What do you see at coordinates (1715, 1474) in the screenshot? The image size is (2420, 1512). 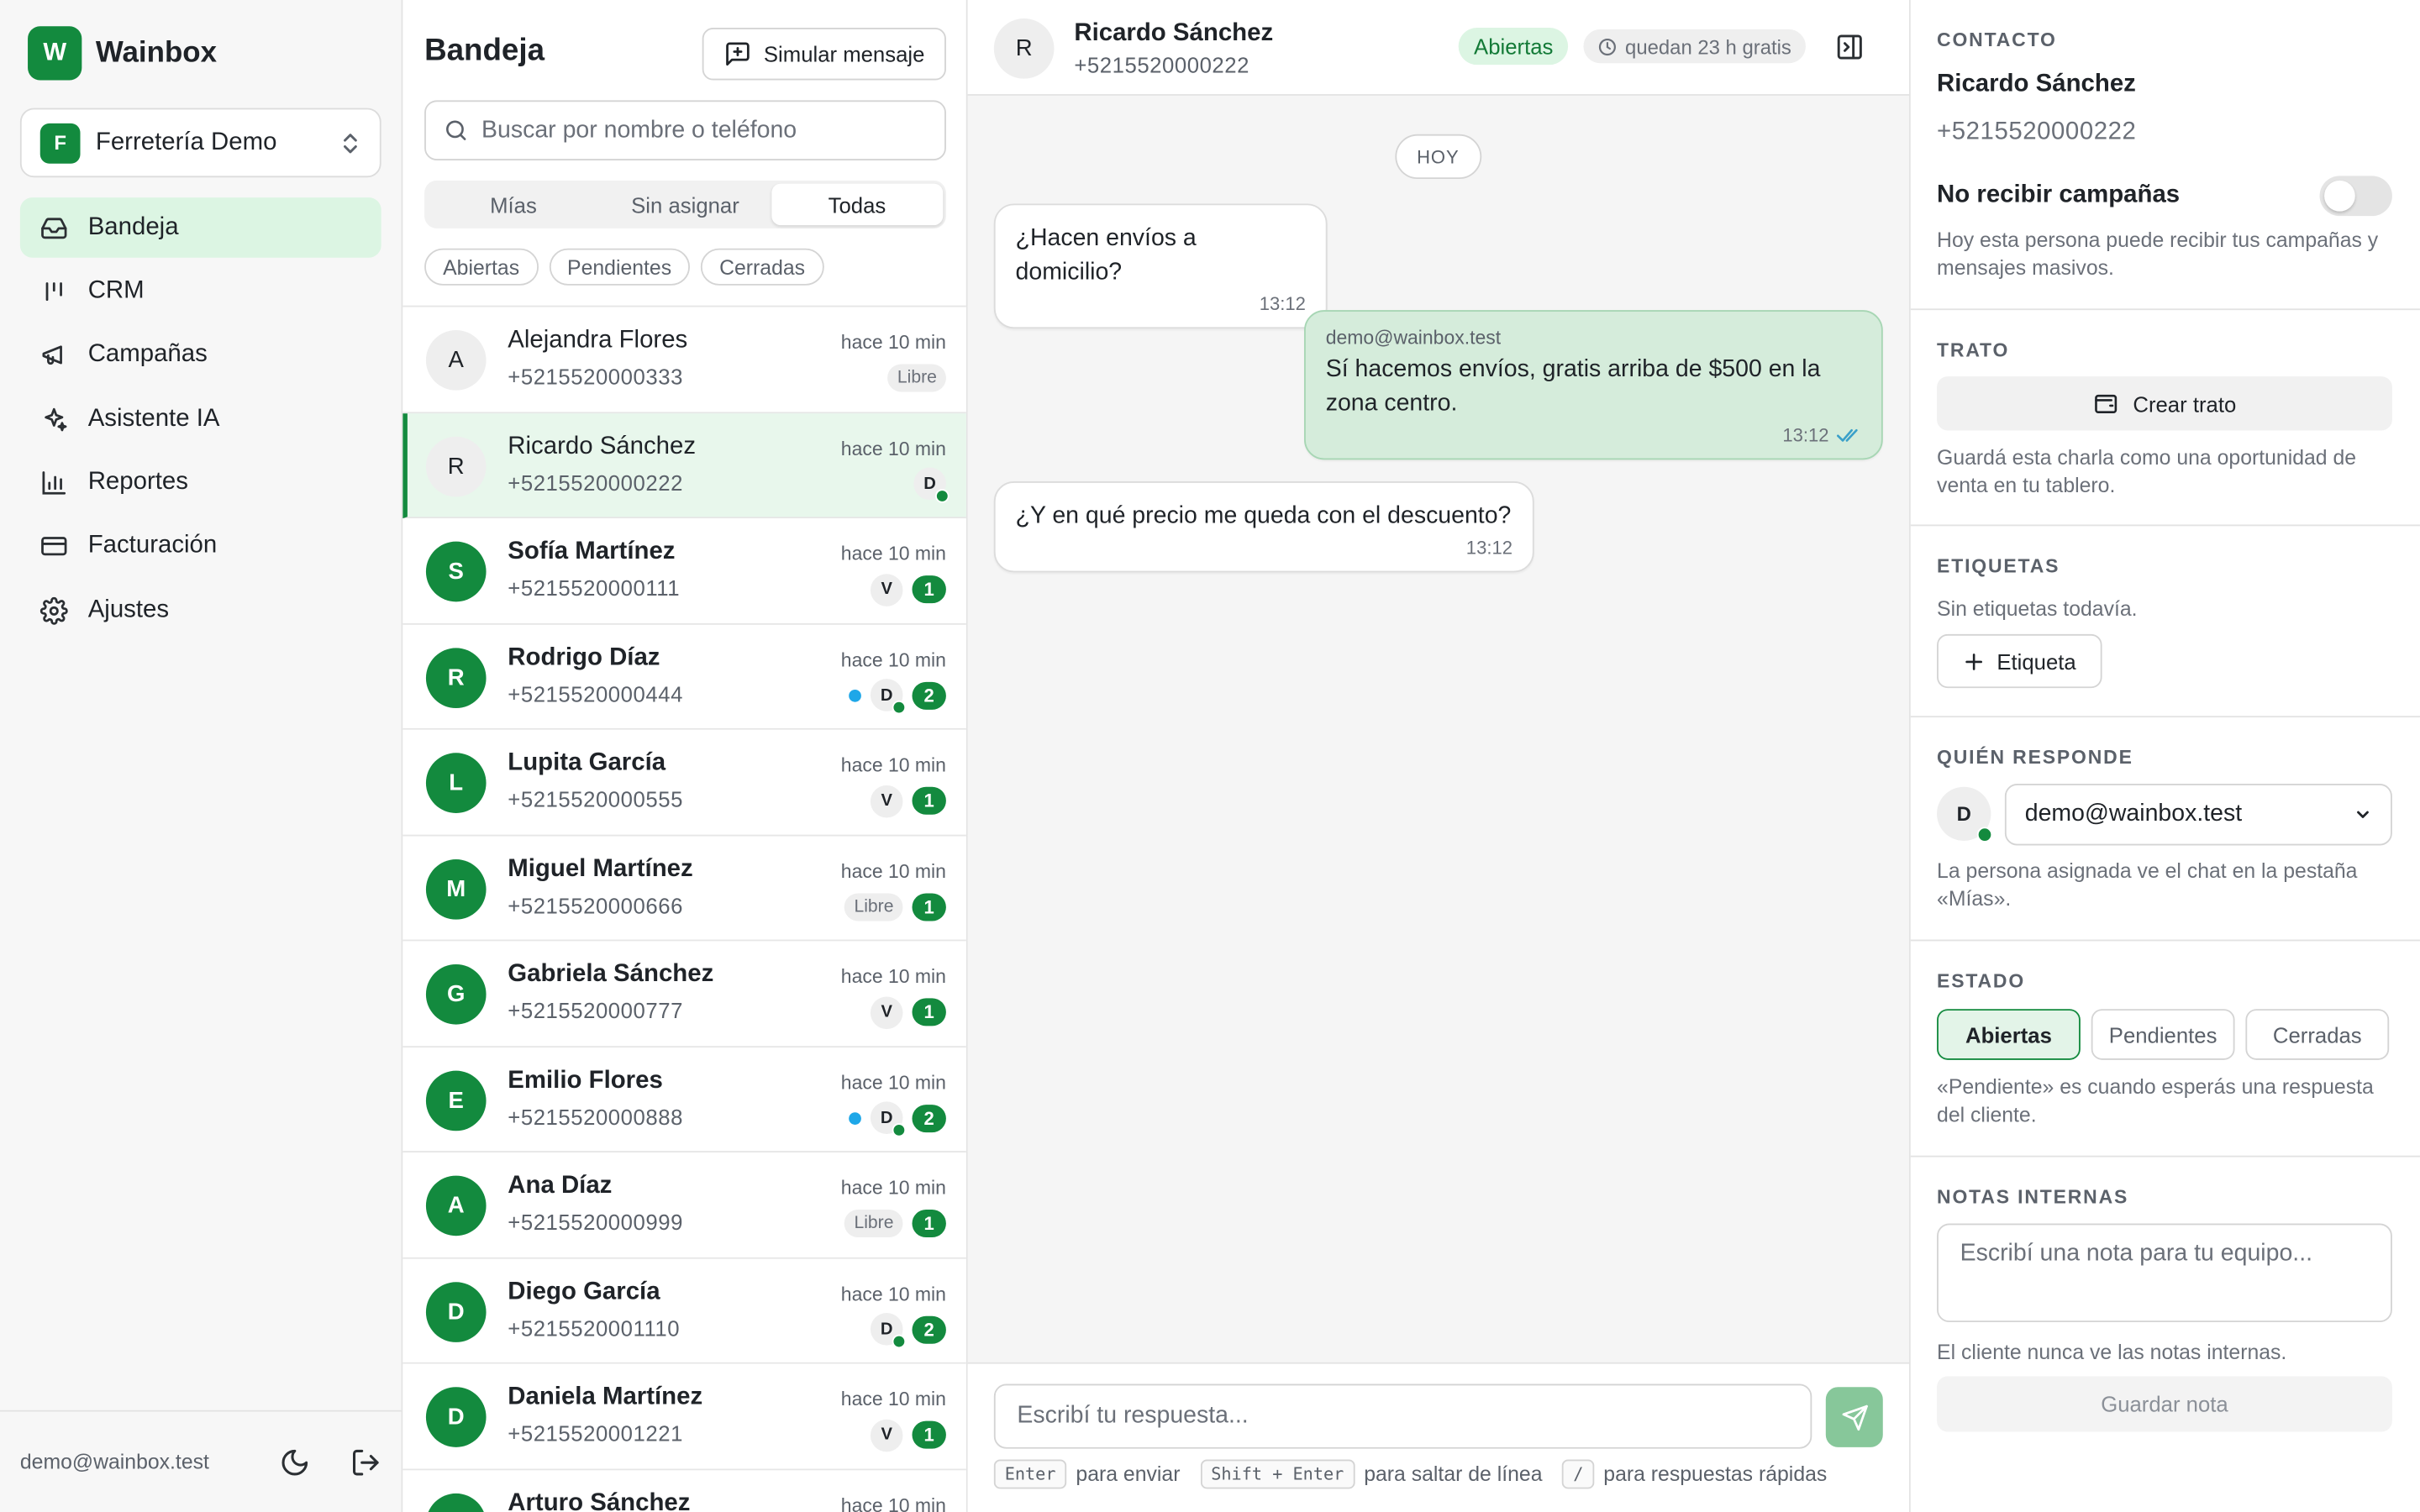 I see `hint-text: para respuestas rápidas` at bounding box center [1715, 1474].